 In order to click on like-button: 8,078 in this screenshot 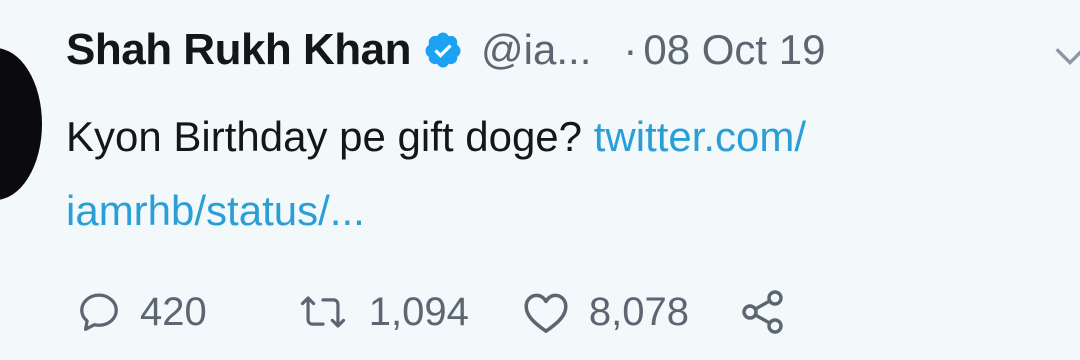, I will do `click(605, 312)`.